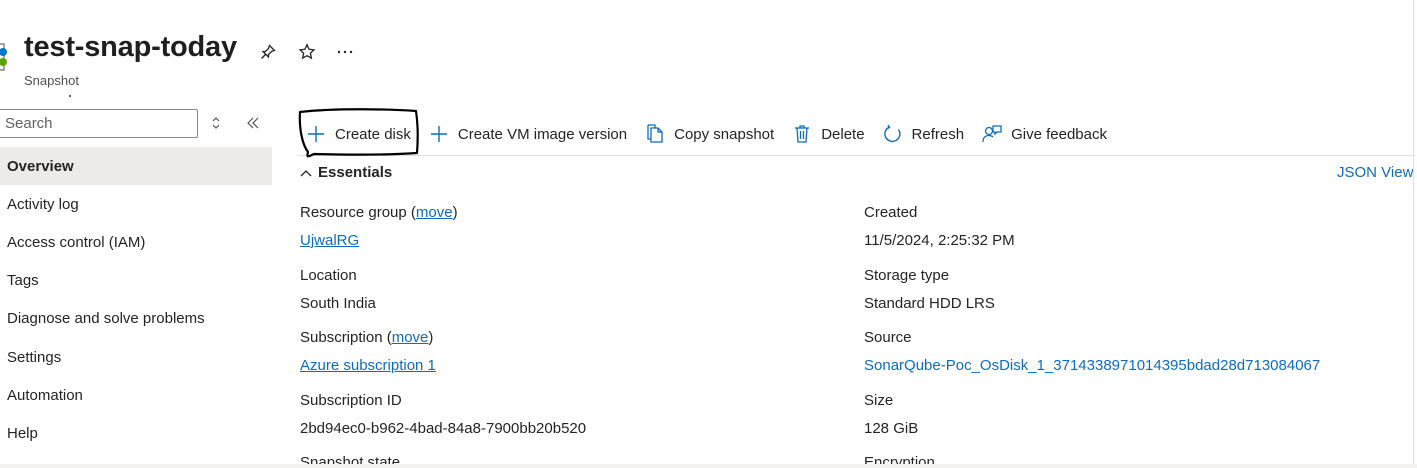 The image size is (1417, 468). Describe the element at coordinates (379, 226) in the screenshot. I see `prop-resource-group: Resource group (move) UjwalRG` at that location.